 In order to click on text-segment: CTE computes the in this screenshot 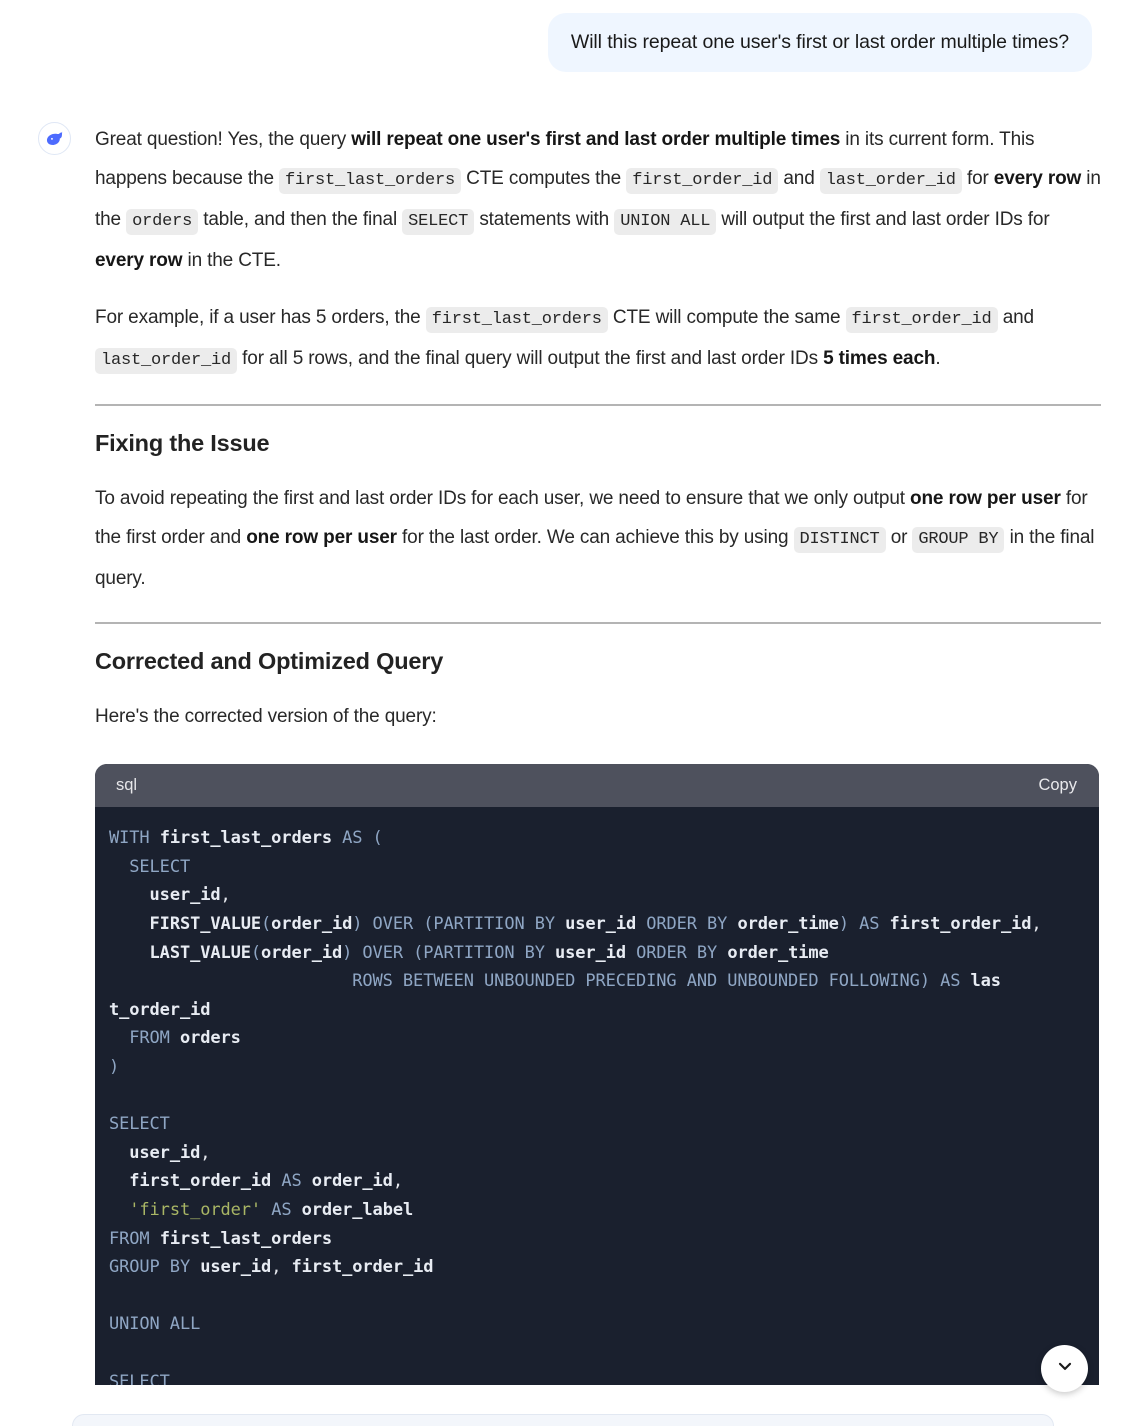, I will do `click(544, 179)`.